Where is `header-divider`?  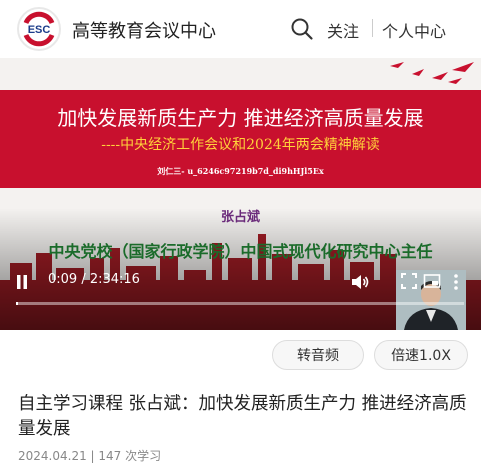
header-divider is located at coordinates (372, 28).